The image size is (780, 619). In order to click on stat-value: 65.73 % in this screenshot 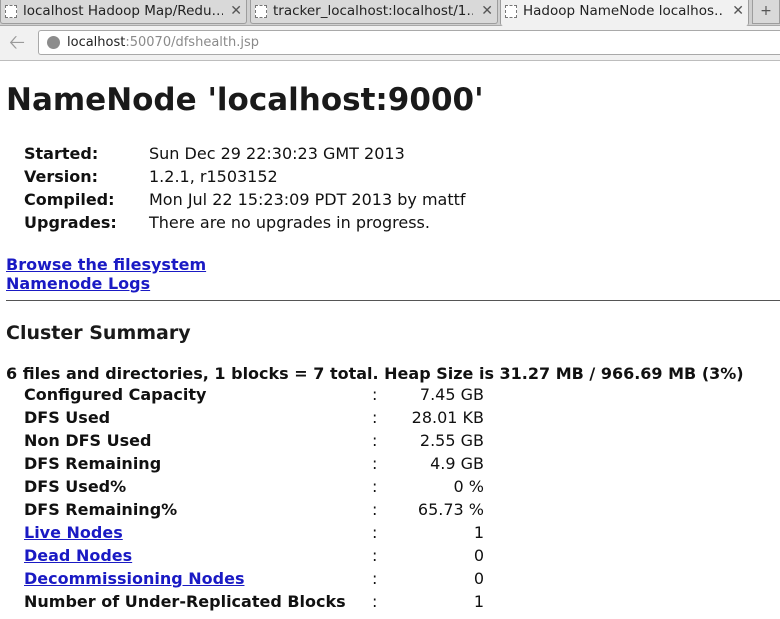, I will do `click(450, 509)`.